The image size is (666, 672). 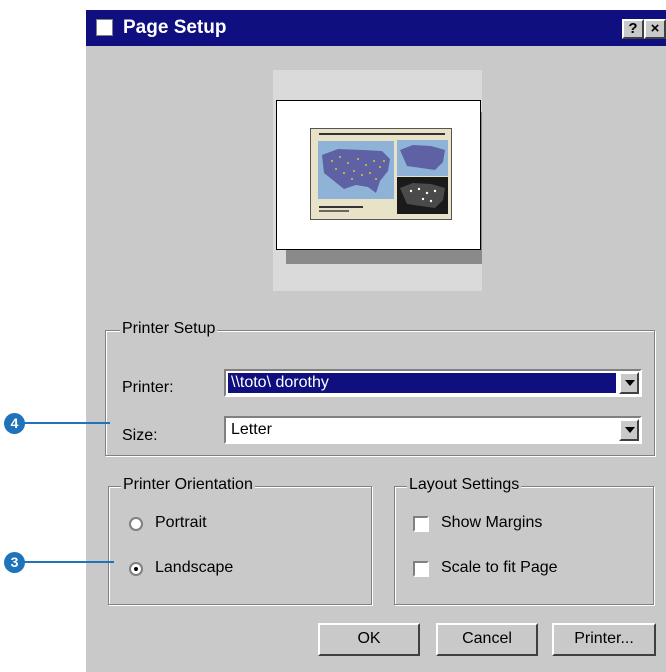 I want to click on title-bar: Page Setup ? ×, so click(x=376, y=28).